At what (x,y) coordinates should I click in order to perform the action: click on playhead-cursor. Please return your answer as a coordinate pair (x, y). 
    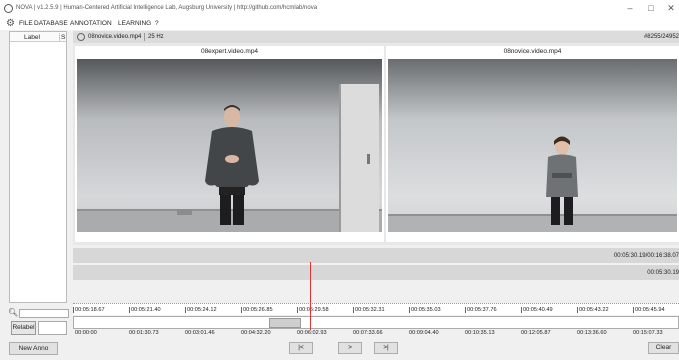
    Looking at the image, I should click on (310, 296).